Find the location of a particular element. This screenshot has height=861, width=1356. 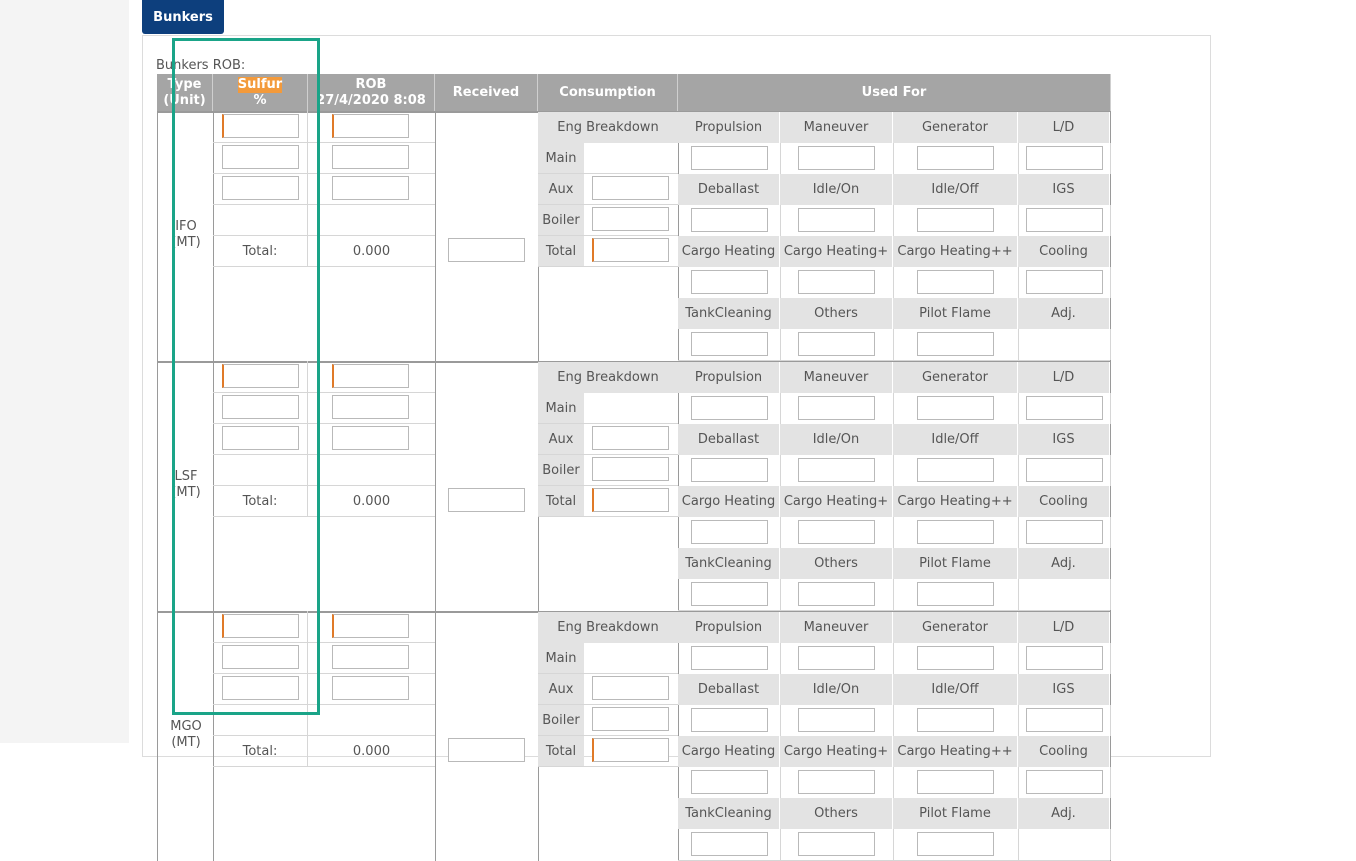

used-for-label: Deballast is located at coordinates (729, 189).